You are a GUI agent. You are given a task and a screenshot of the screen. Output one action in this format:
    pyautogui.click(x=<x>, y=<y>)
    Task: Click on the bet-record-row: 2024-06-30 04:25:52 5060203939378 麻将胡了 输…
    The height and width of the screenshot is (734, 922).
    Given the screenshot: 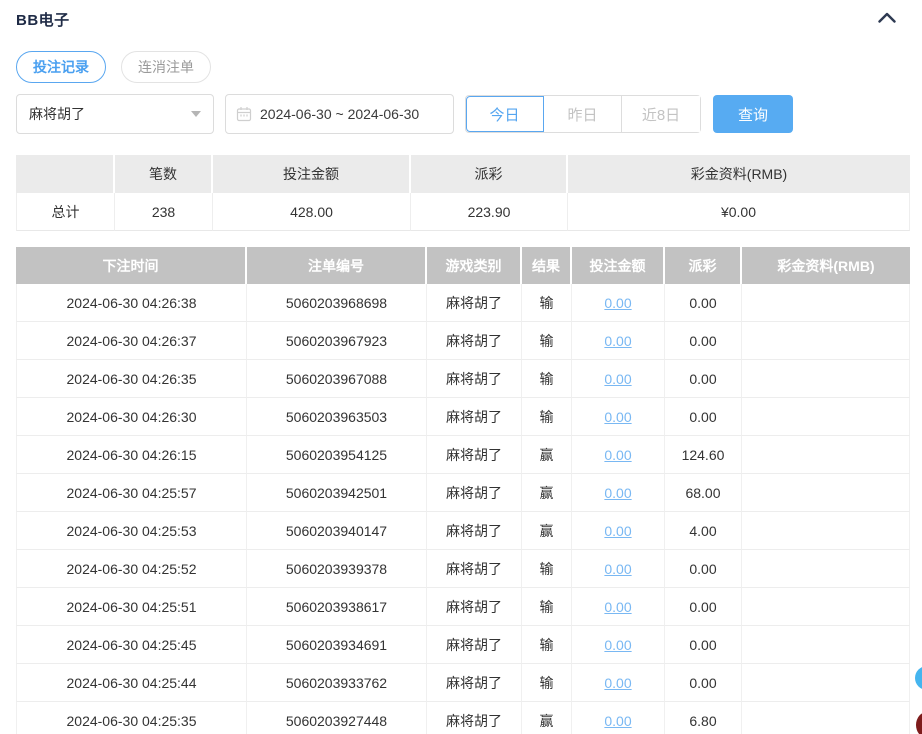 What is the action you would take?
    pyautogui.click(x=463, y=569)
    